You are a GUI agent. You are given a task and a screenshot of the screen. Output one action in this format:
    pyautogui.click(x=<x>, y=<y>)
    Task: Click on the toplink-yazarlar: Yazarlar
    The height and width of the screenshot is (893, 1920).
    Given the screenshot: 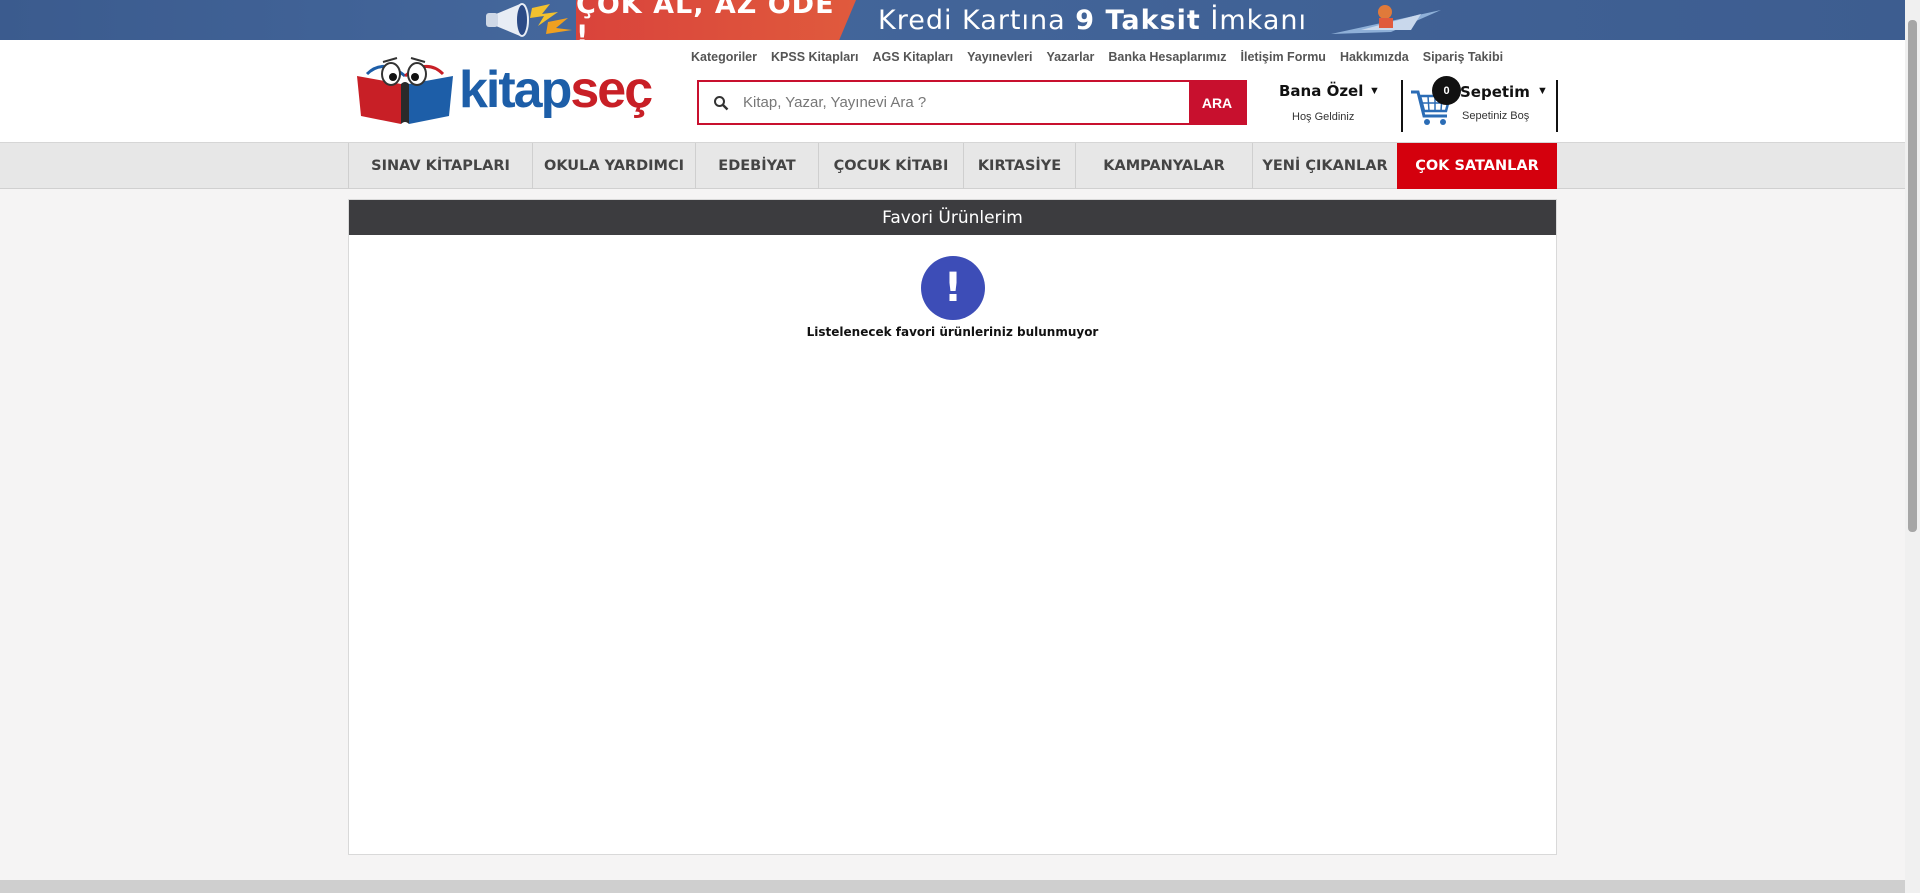 What is the action you would take?
    pyautogui.click(x=1070, y=57)
    